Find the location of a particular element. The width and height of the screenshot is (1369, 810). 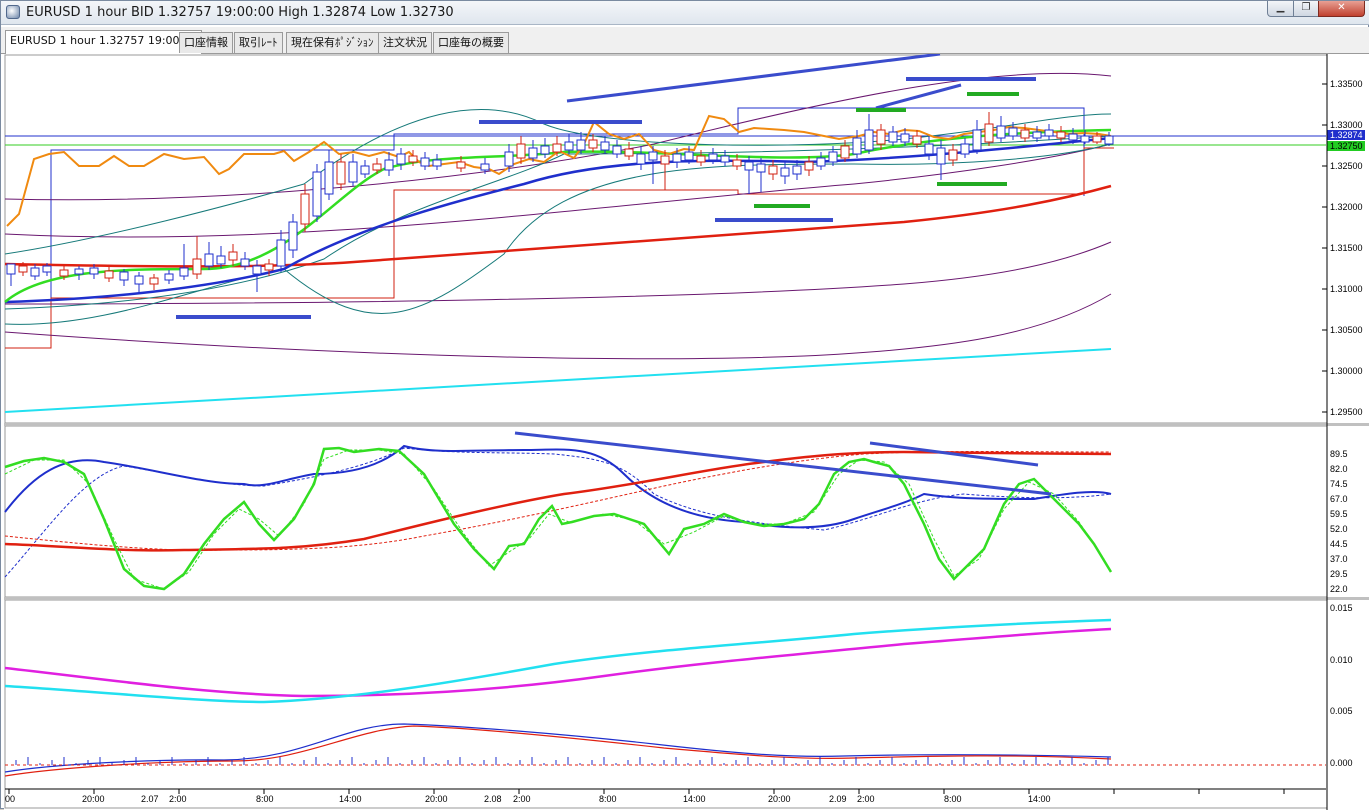

tab-orders: 注文状況 is located at coordinates (405, 42).